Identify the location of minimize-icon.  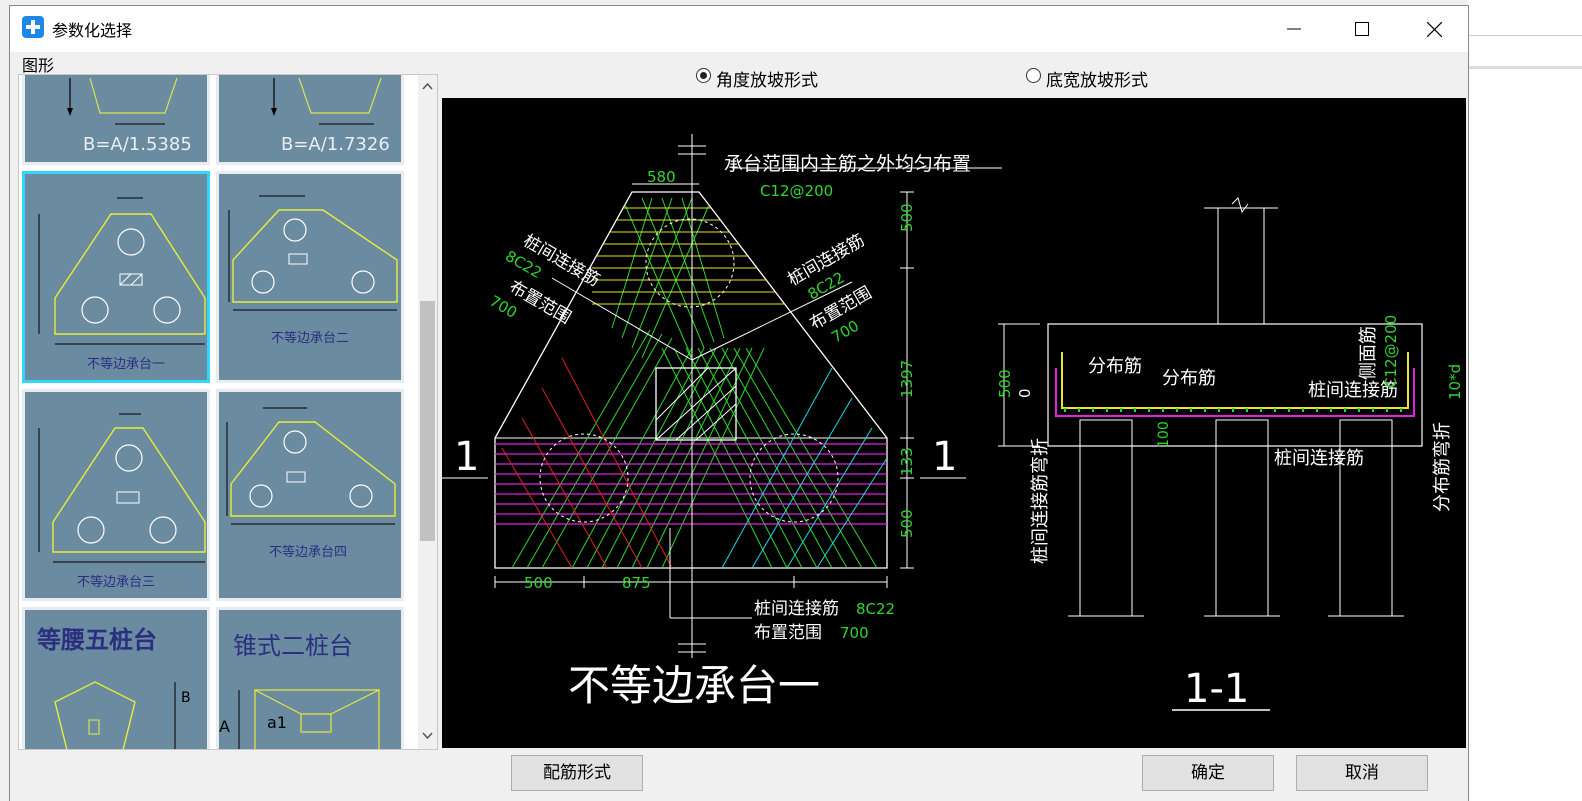
(1294, 29).